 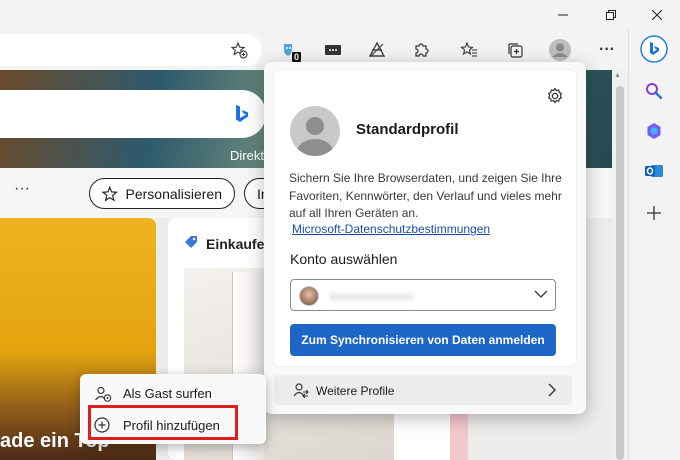 I want to click on restore-icon, so click(x=611, y=15).